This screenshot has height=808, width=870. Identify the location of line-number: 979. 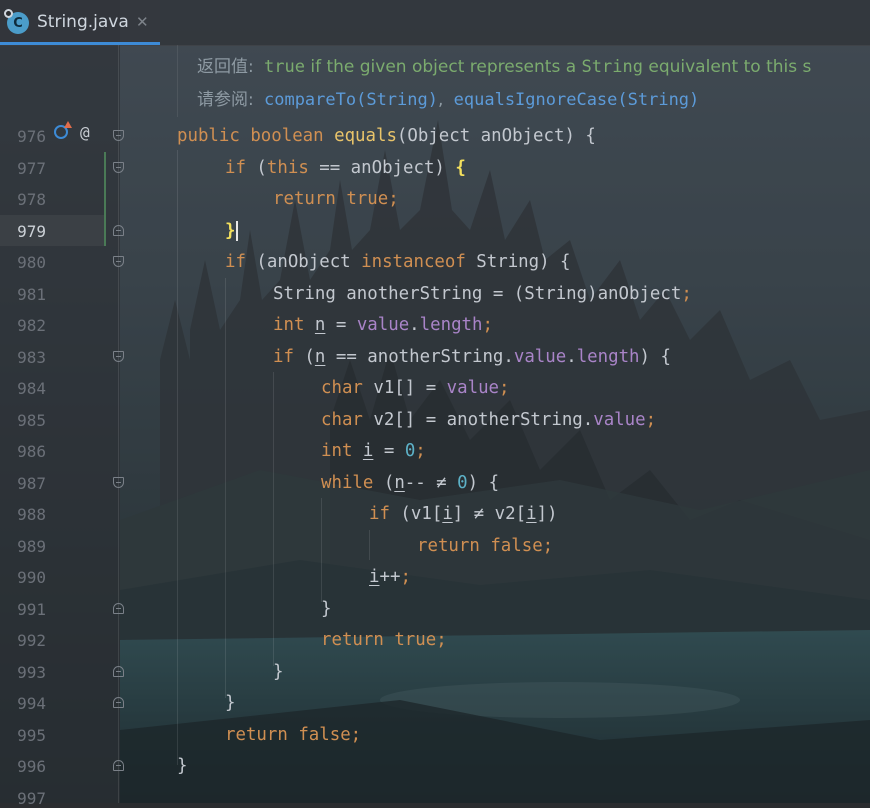
(31, 231).